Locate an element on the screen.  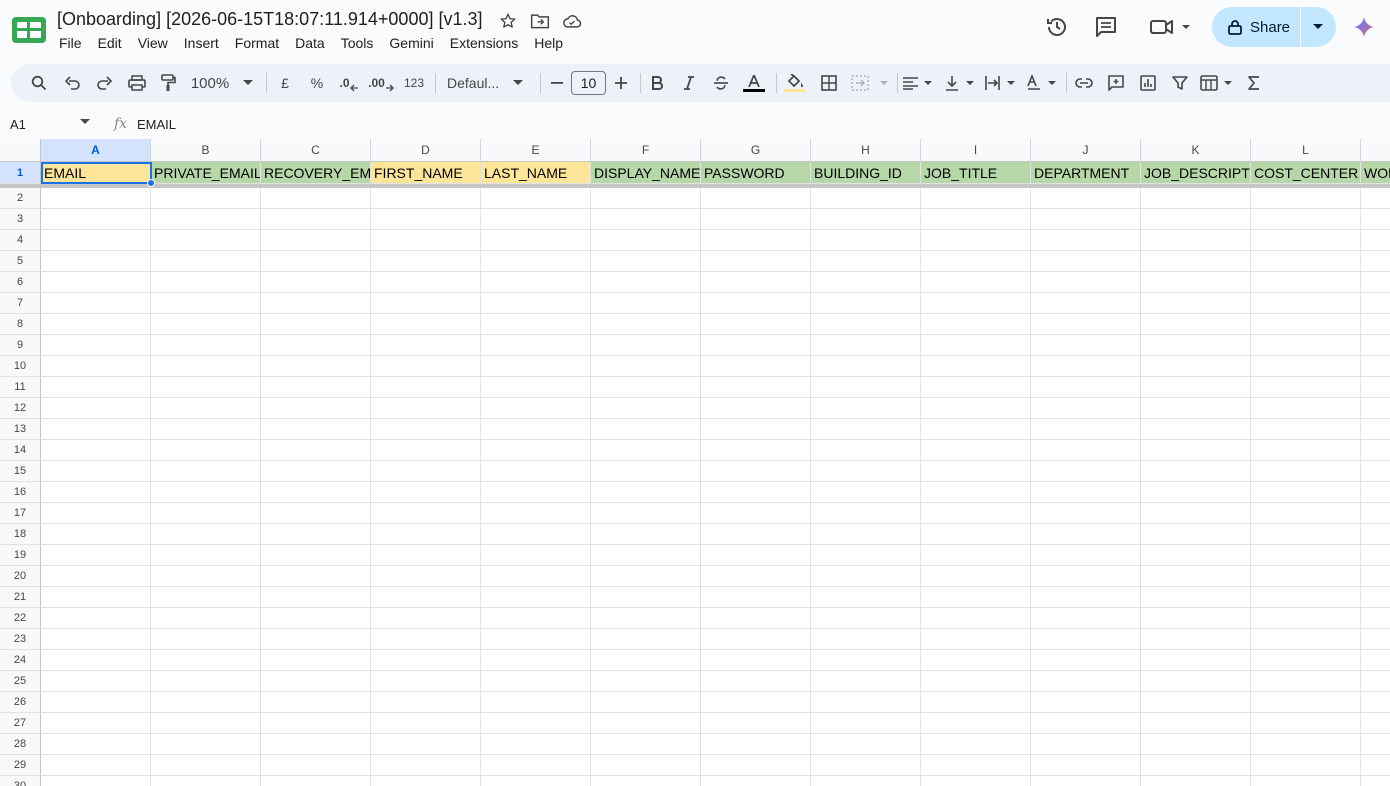
cell-e23 is located at coordinates (536, 639).